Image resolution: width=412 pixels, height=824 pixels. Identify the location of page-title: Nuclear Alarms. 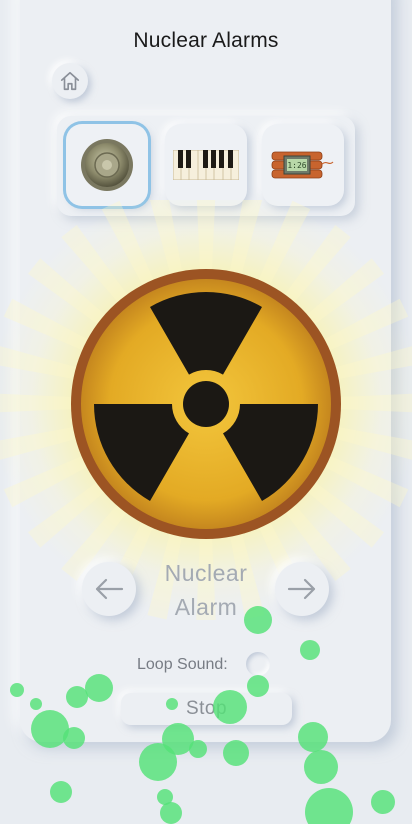
(206, 40).